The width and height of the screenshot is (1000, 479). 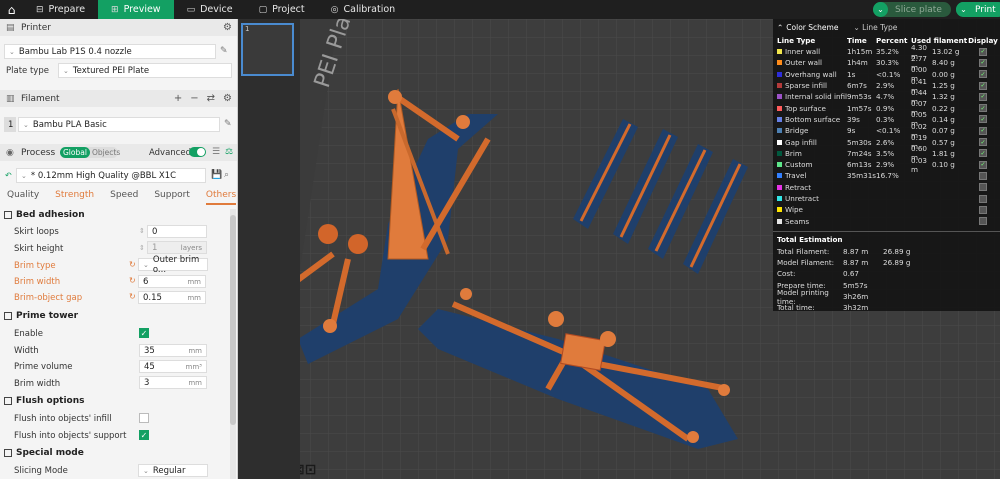 What do you see at coordinates (912, 9) in the screenshot?
I see `slice-plate-button: ⌄ Slice plate` at bounding box center [912, 9].